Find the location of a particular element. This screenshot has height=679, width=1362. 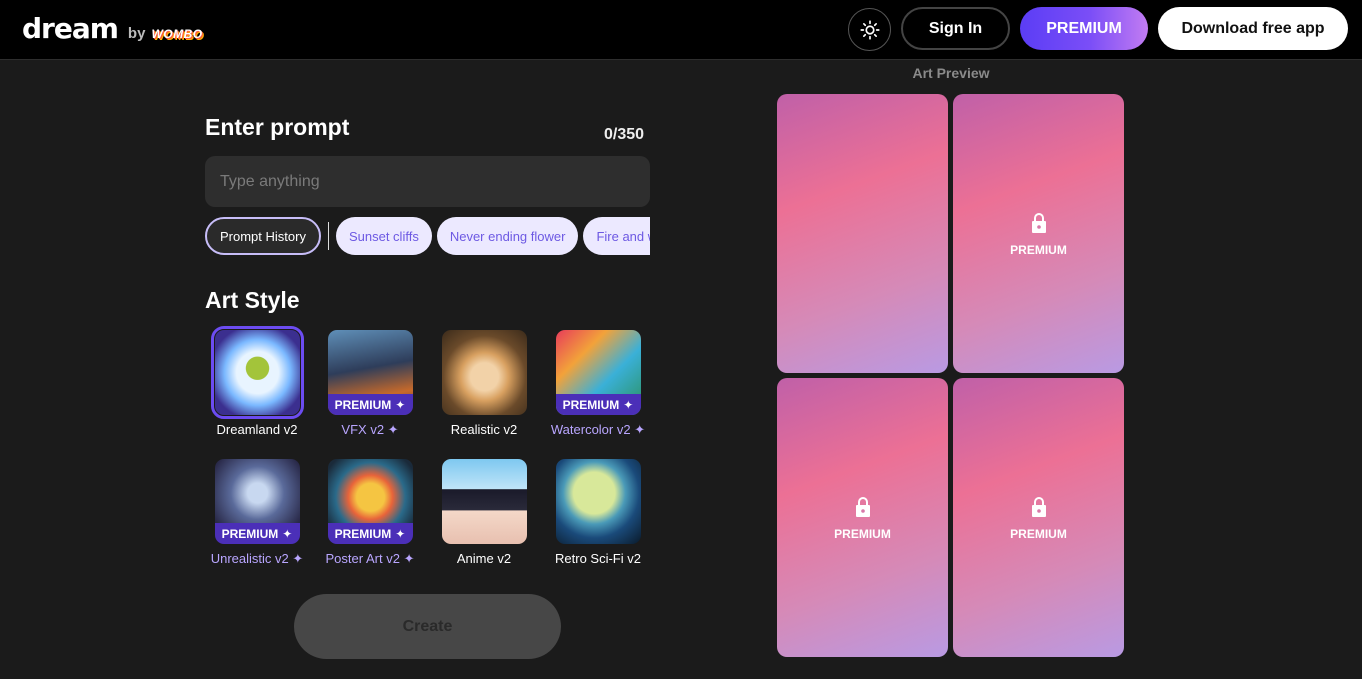

prompt-heading: Enter prompt is located at coordinates (277, 127).